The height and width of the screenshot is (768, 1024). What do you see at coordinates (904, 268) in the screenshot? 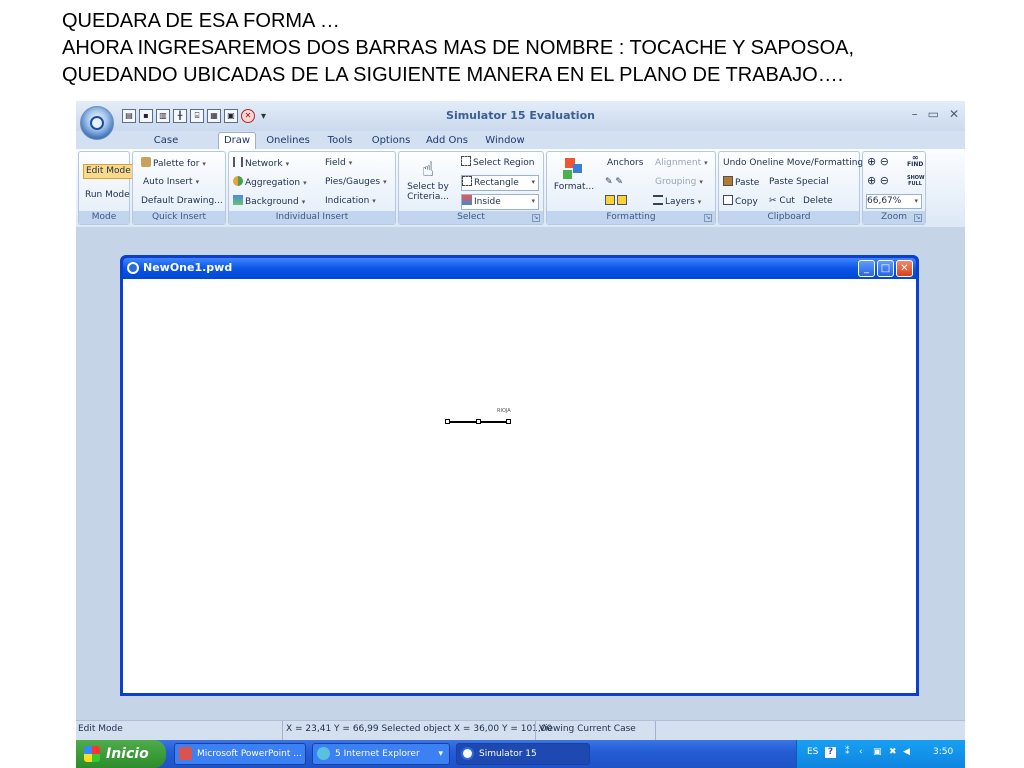
I see `child-close-button: ✕` at bounding box center [904, 268].